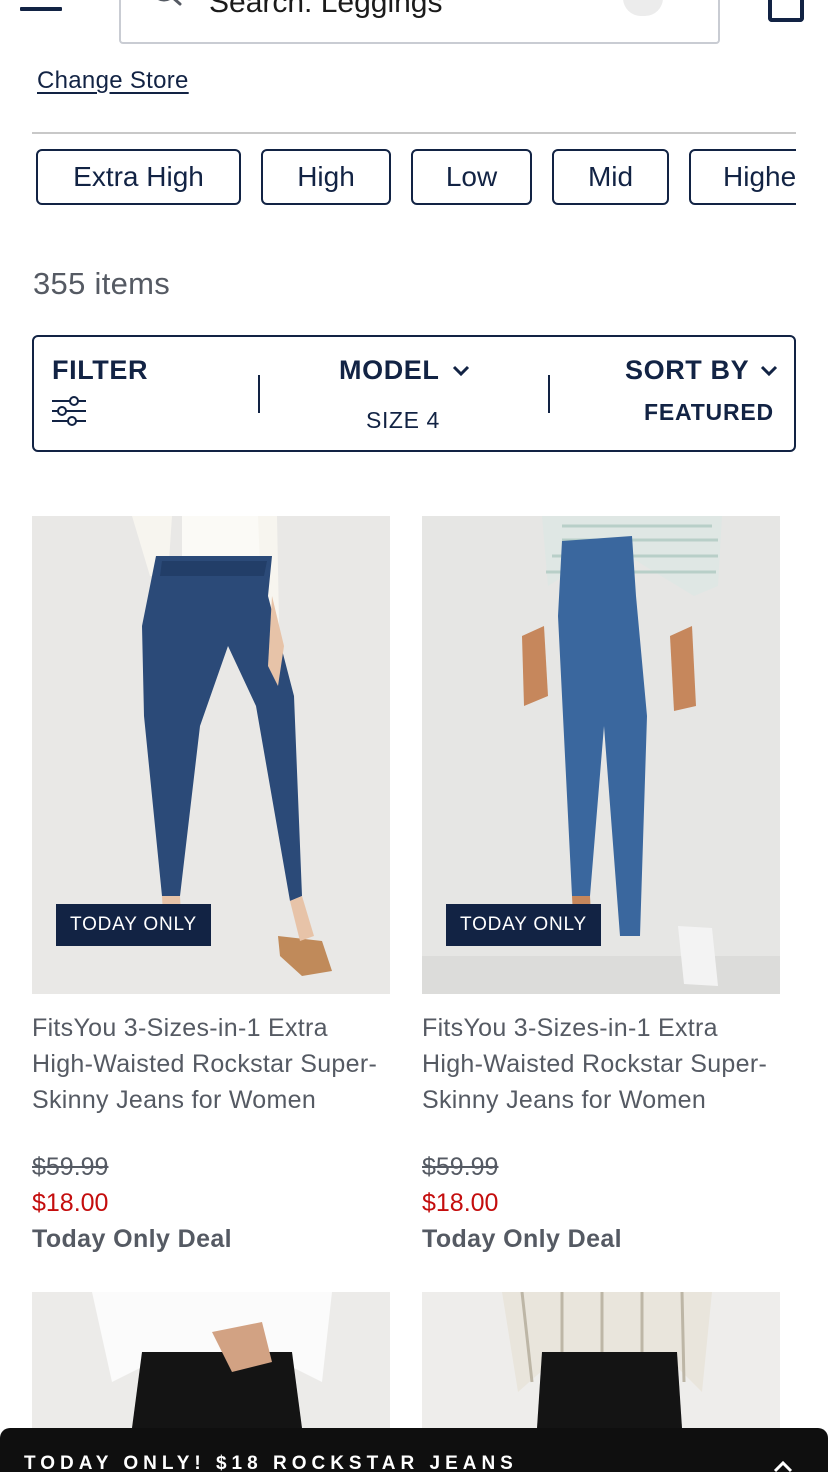  Describe the element at coordinates (687, 370) in the screenshot. I see `sort-label: SORT BY` at that location.